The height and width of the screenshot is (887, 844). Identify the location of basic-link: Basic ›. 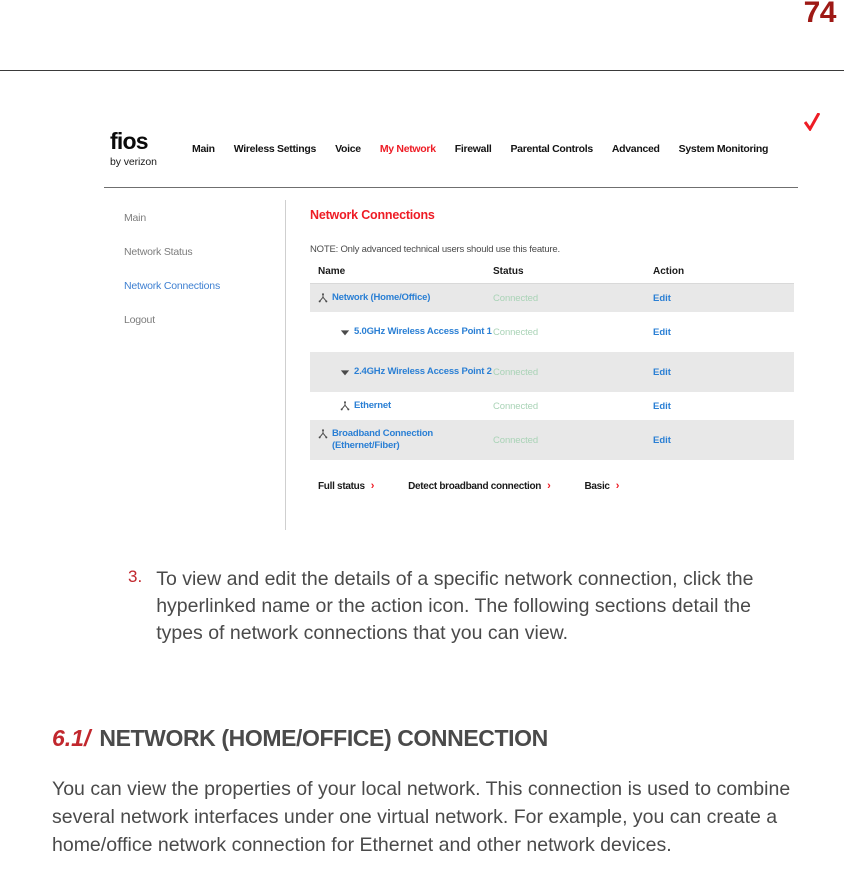
(602, 486).